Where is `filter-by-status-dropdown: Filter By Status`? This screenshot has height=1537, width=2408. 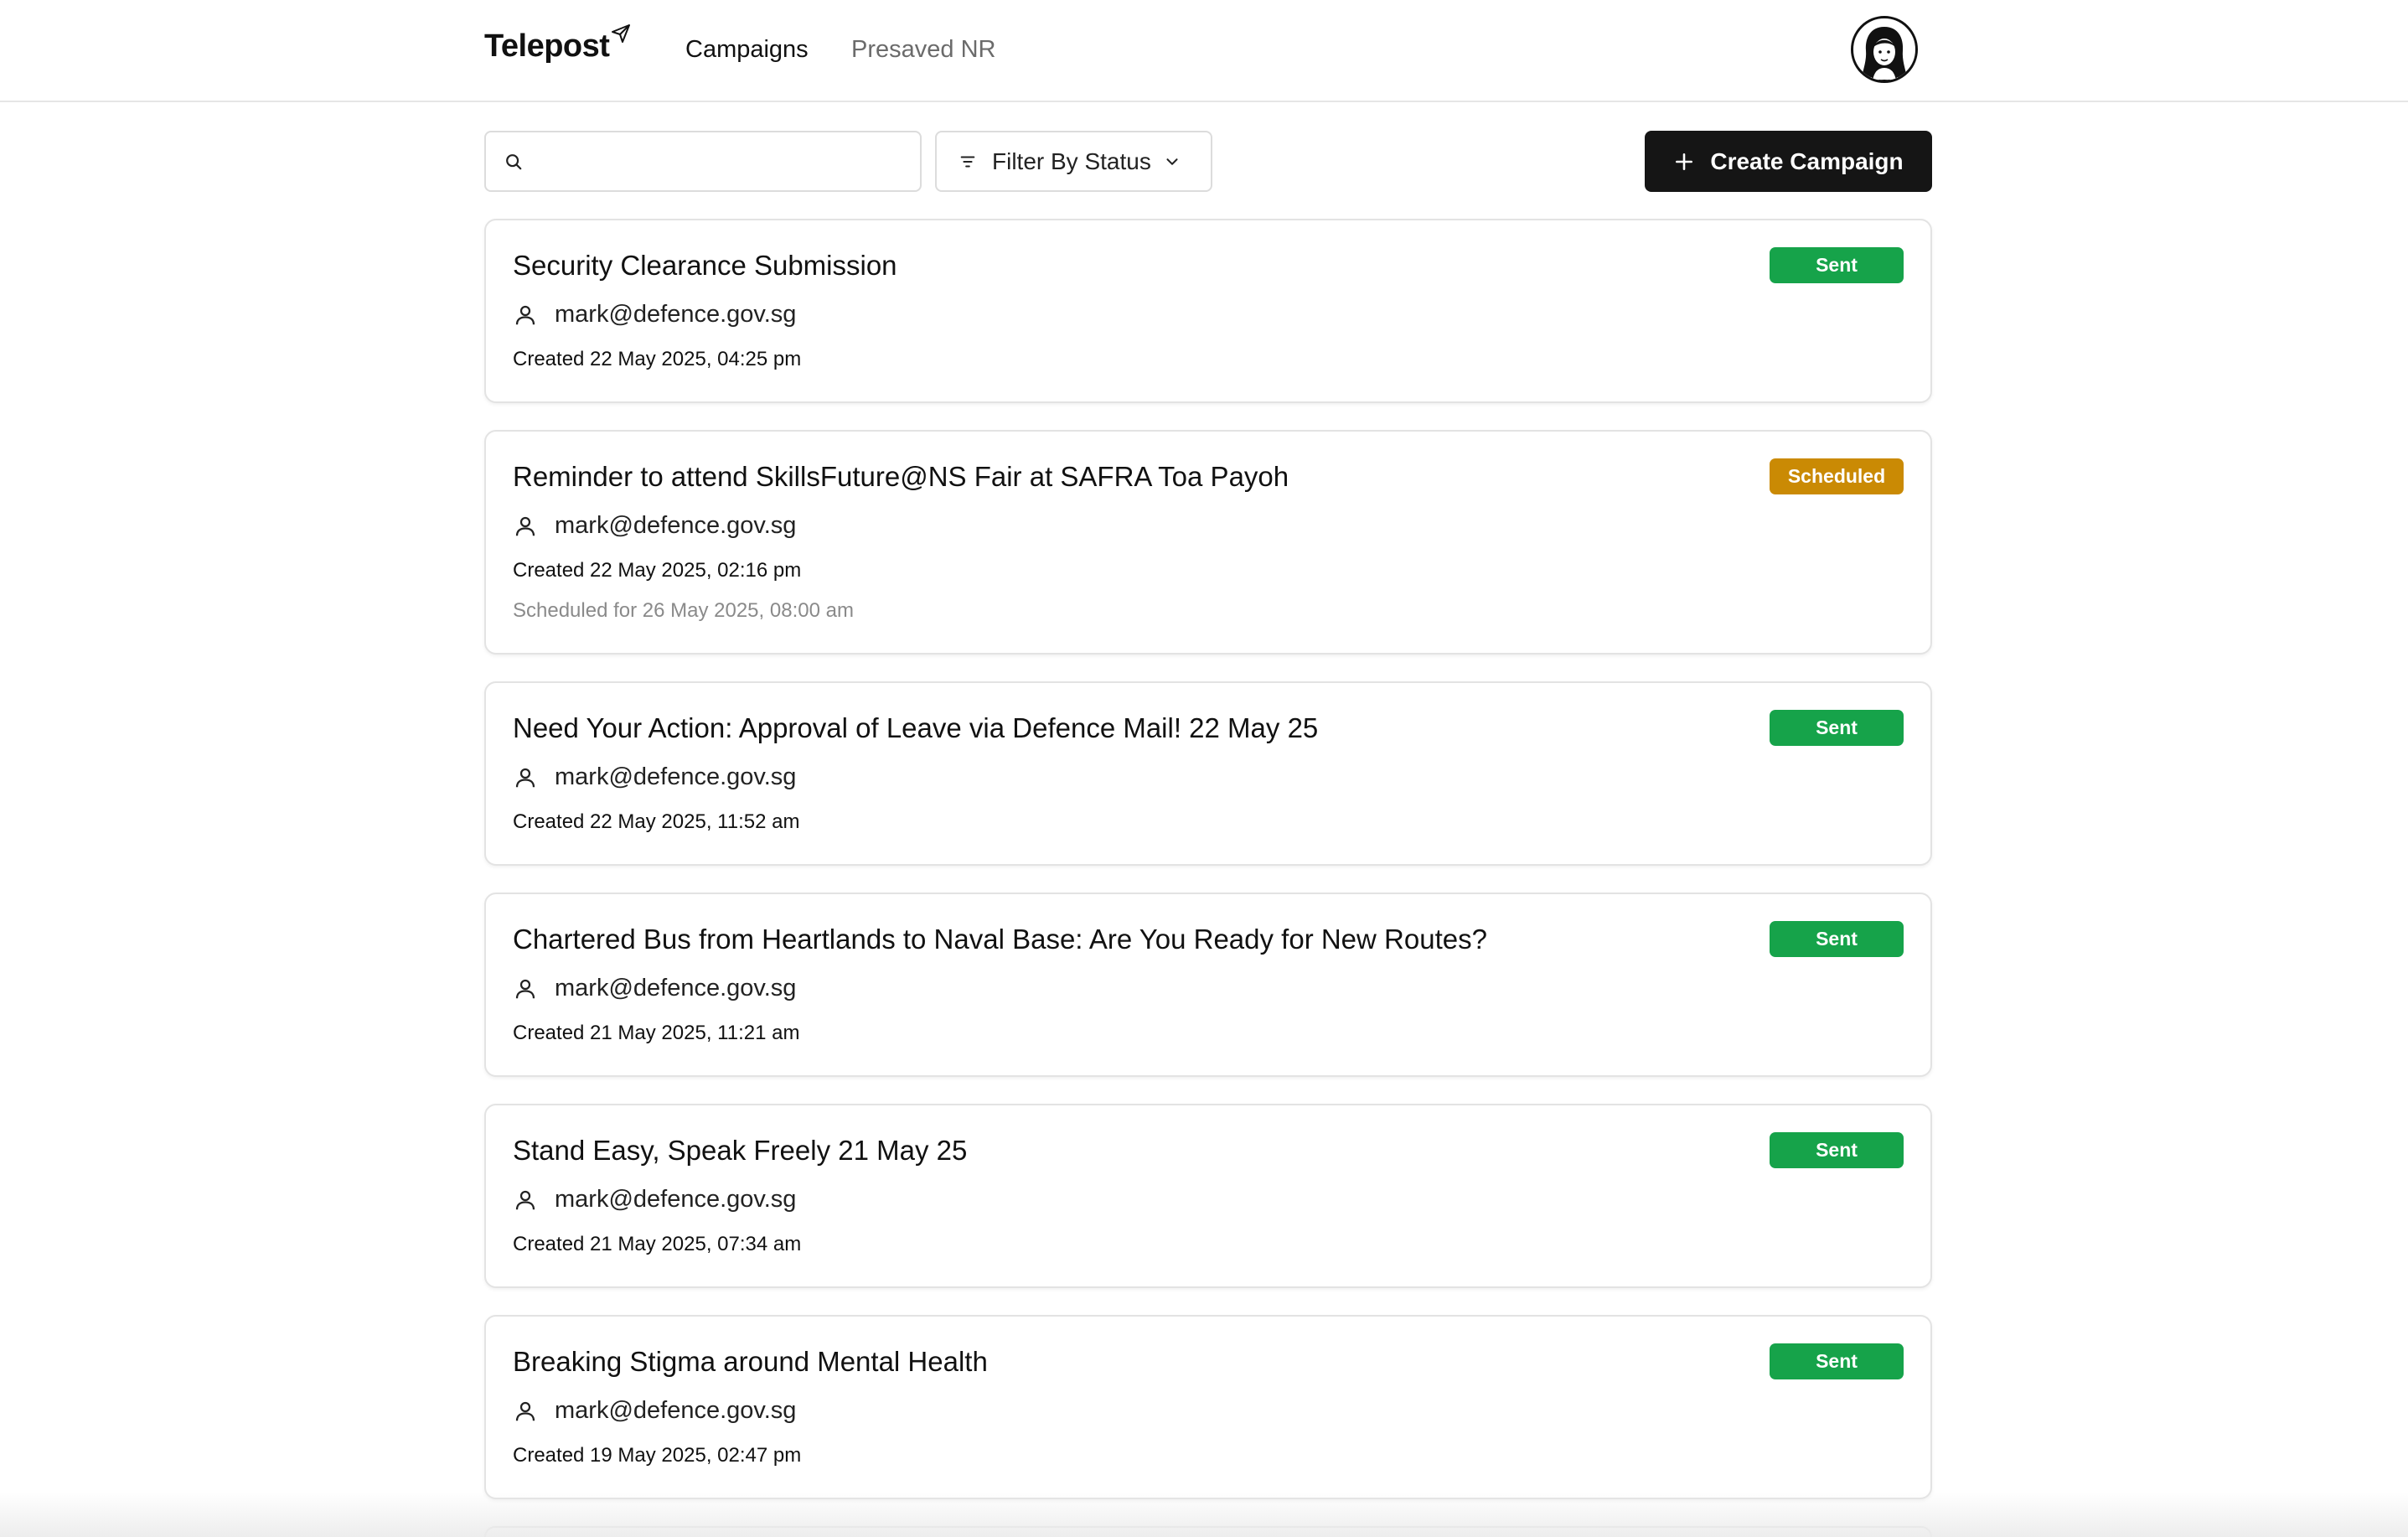 filter-by-status-dropdown: Filter By Status is located at coordinates (1073, 161).